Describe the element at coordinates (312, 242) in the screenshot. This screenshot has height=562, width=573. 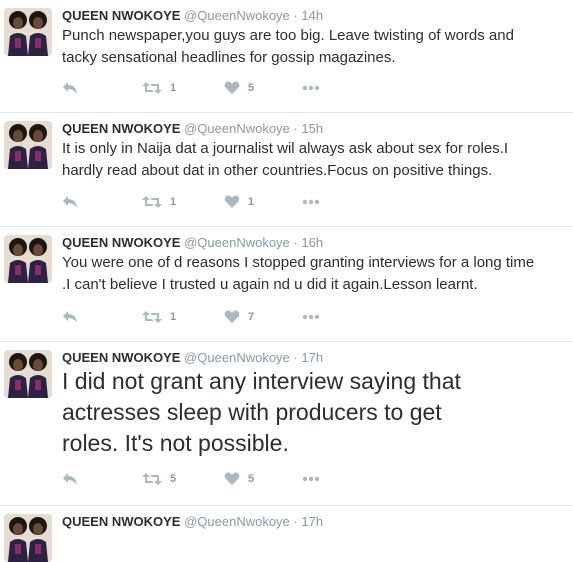
I see `timestamp: 16h` at that location.